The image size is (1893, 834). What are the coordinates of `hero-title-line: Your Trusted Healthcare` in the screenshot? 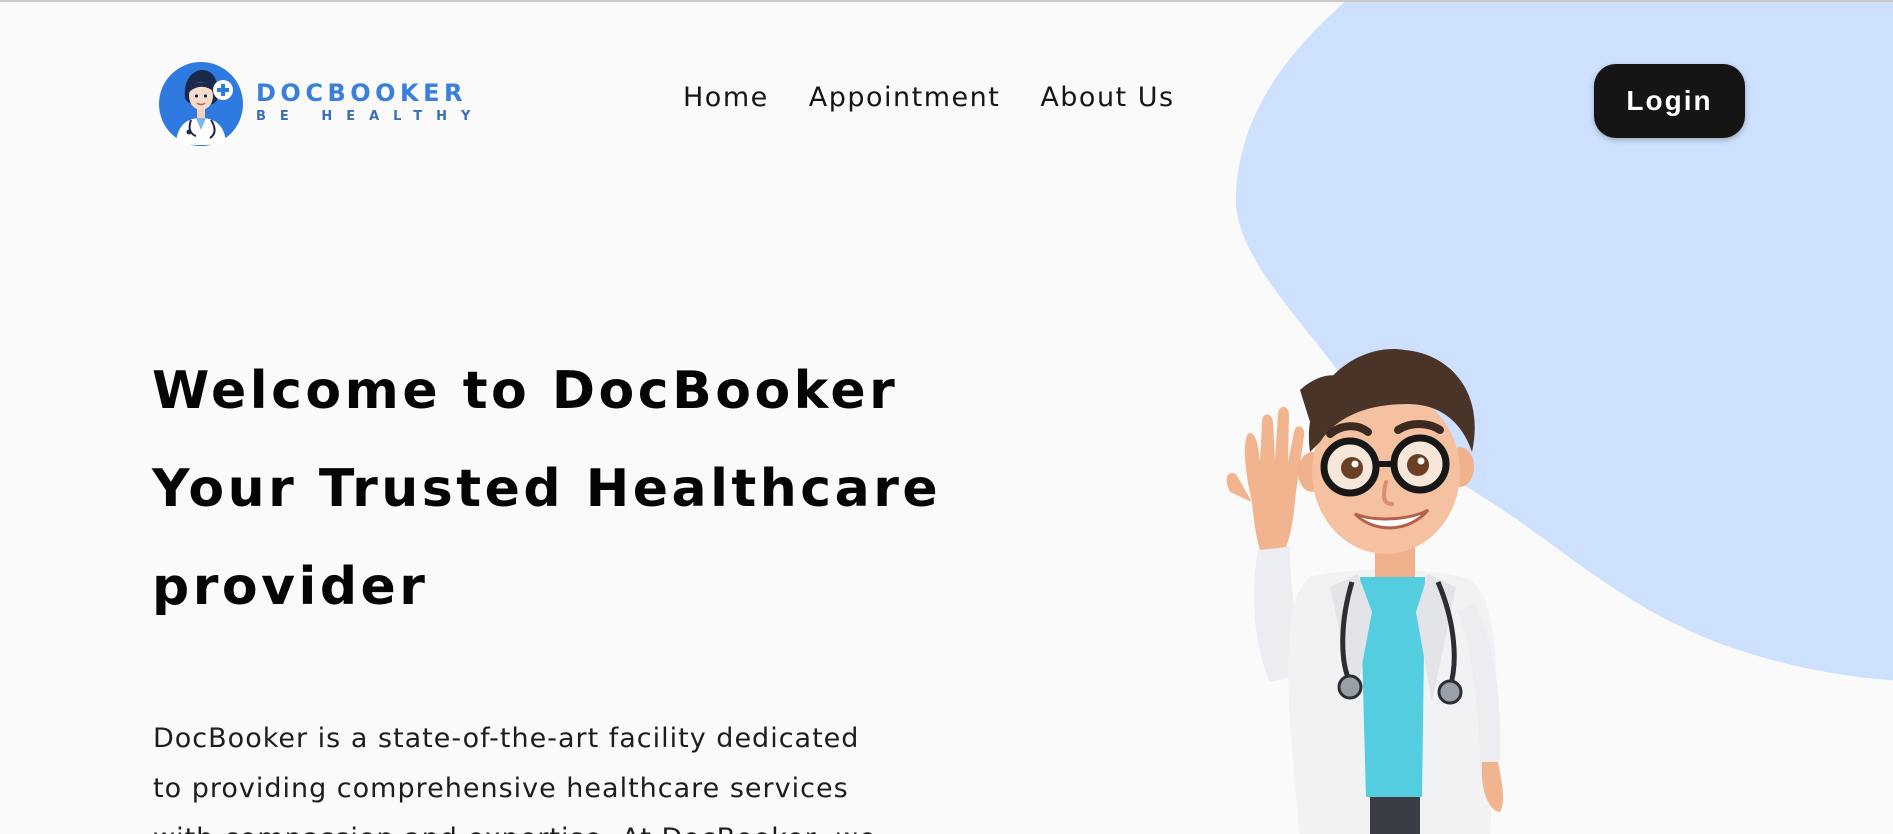 It's located at (547, 489).